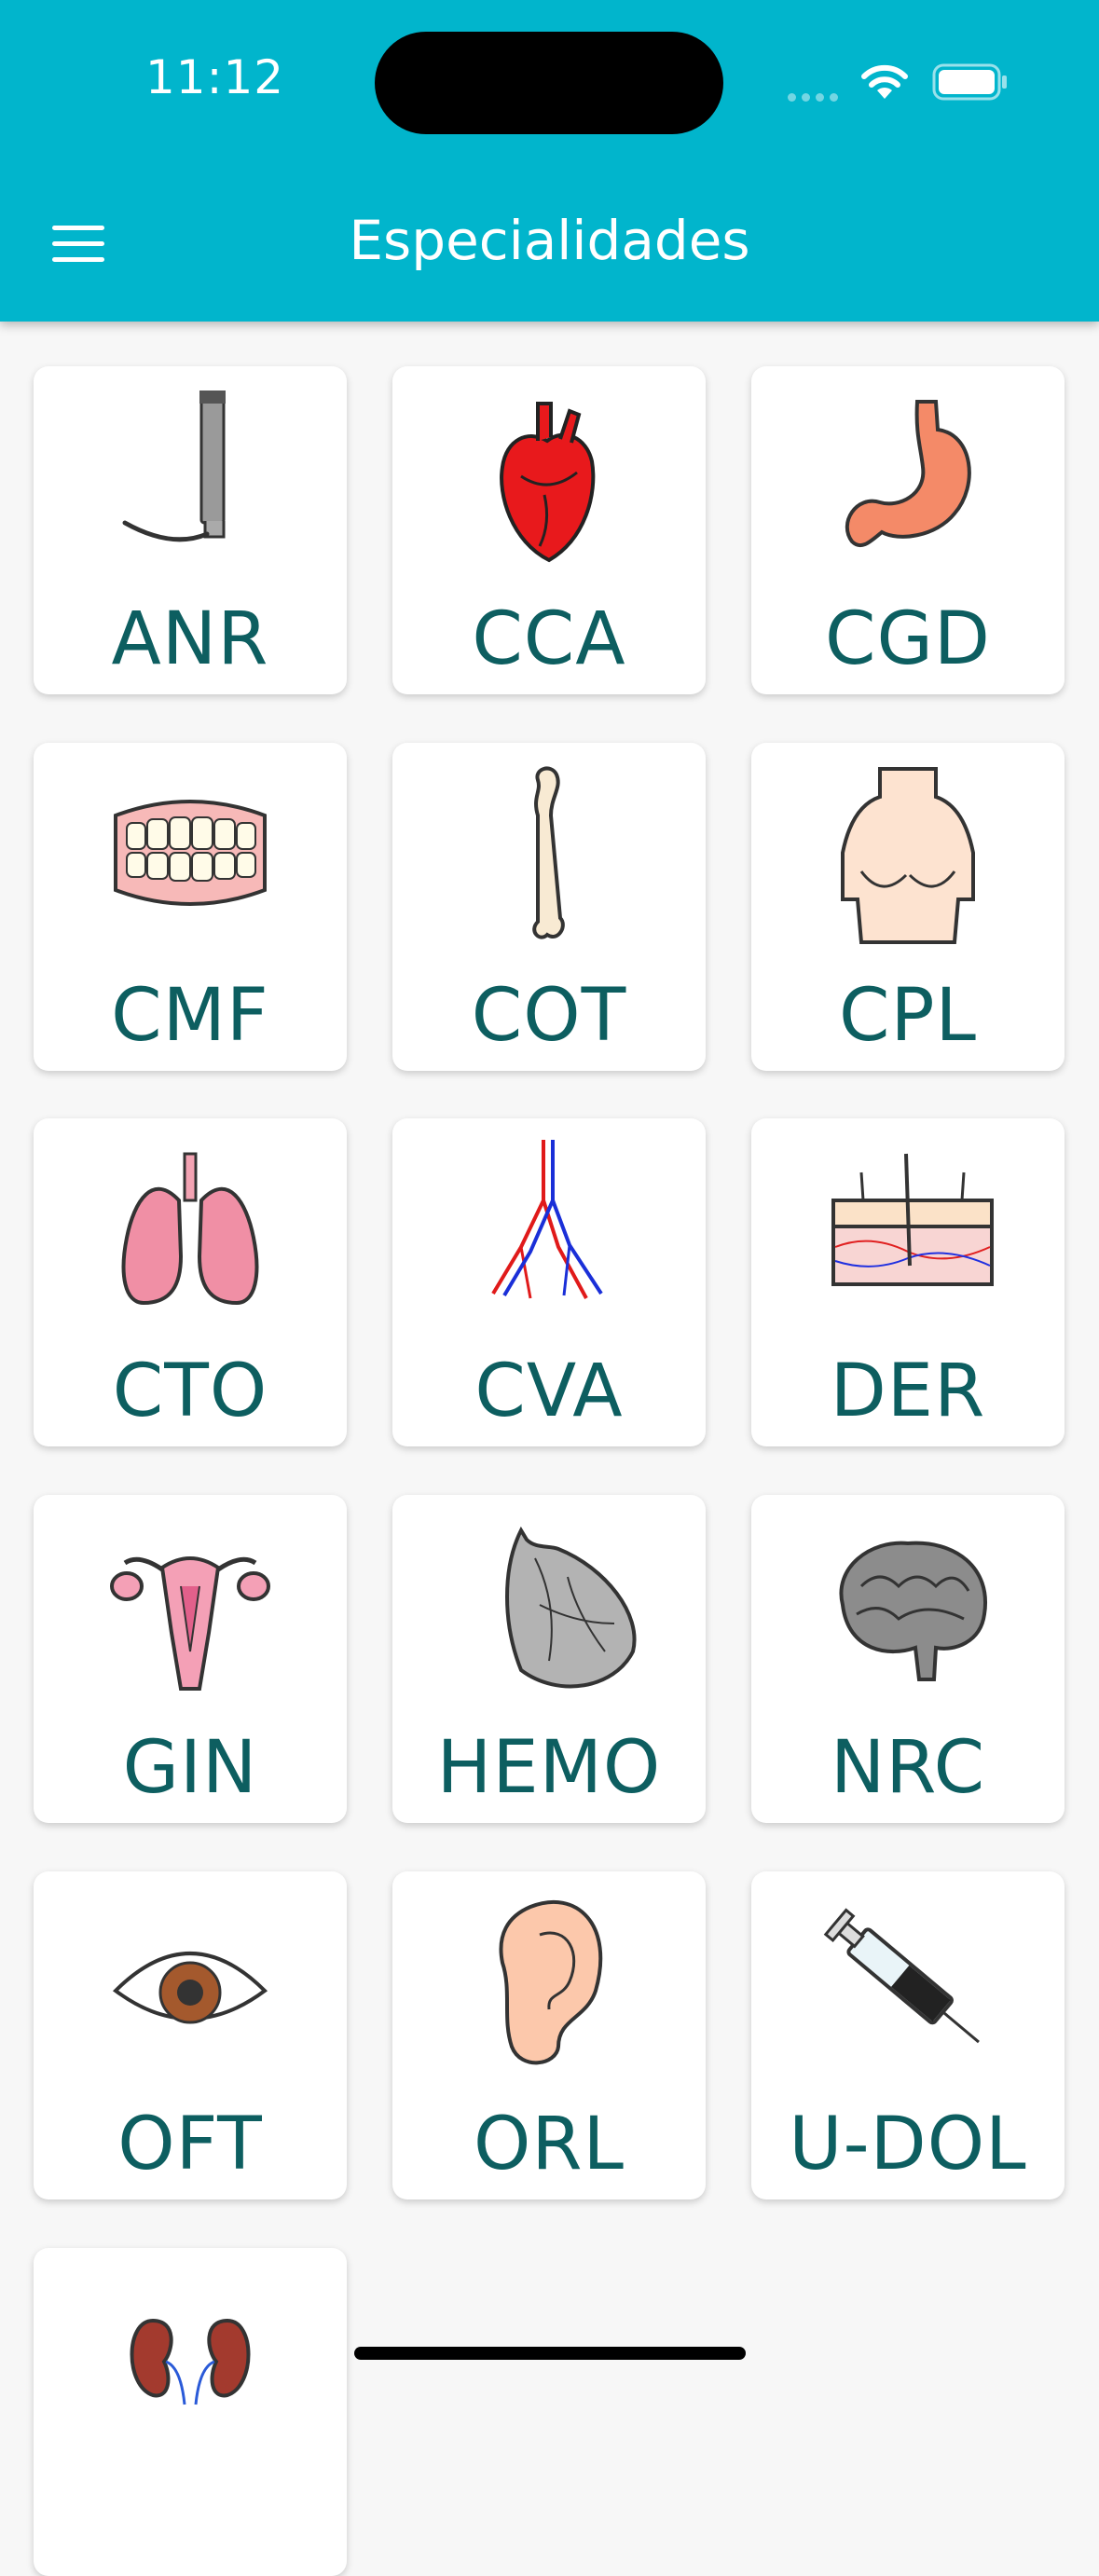  I want to click on blood-vessels-icon, so click(547, 1219).